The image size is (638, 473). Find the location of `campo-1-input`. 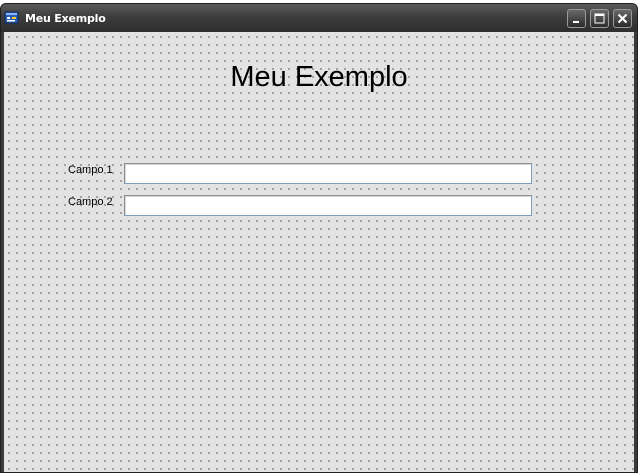

campo-1-input is located at coordinates (328, 173).